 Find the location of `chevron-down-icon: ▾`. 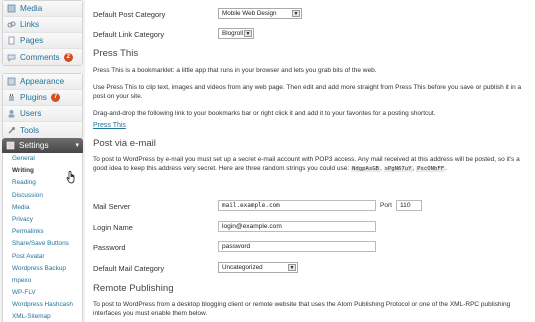

chevron-down-icon: ▾ is located at coordinates (77, 145).